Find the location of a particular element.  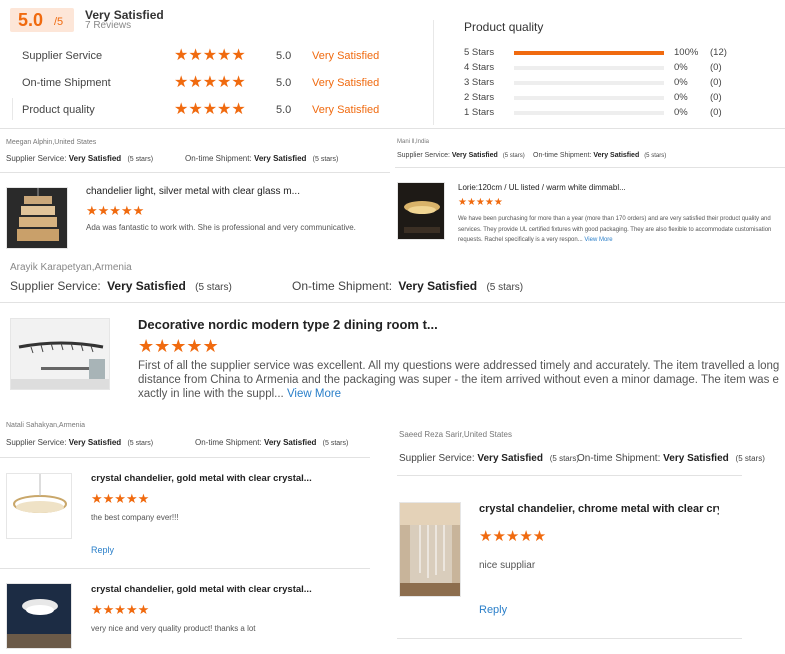

quality-title: Product quality is located at coordinates (504, 27).